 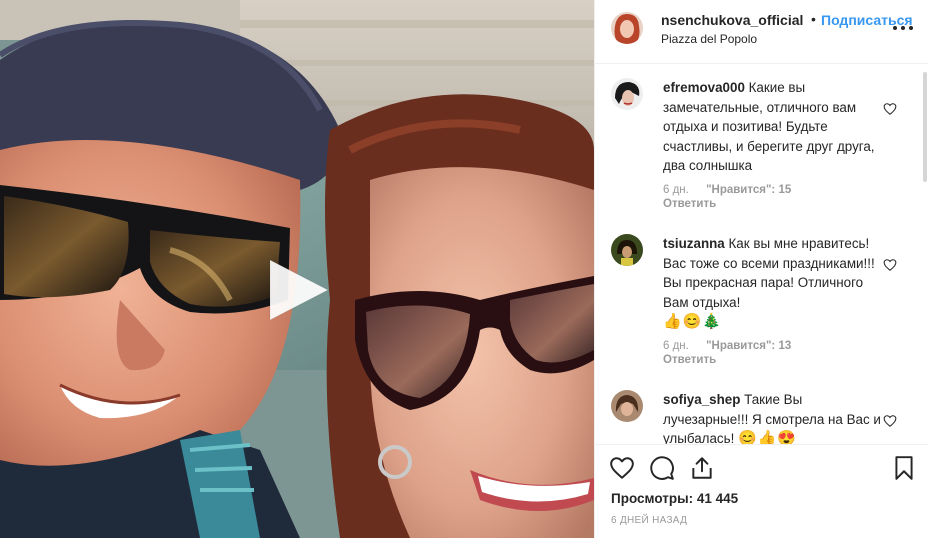 I want to click on comment-meta: 6 дн. "Нравится": 13, so click(x=727, y=346).